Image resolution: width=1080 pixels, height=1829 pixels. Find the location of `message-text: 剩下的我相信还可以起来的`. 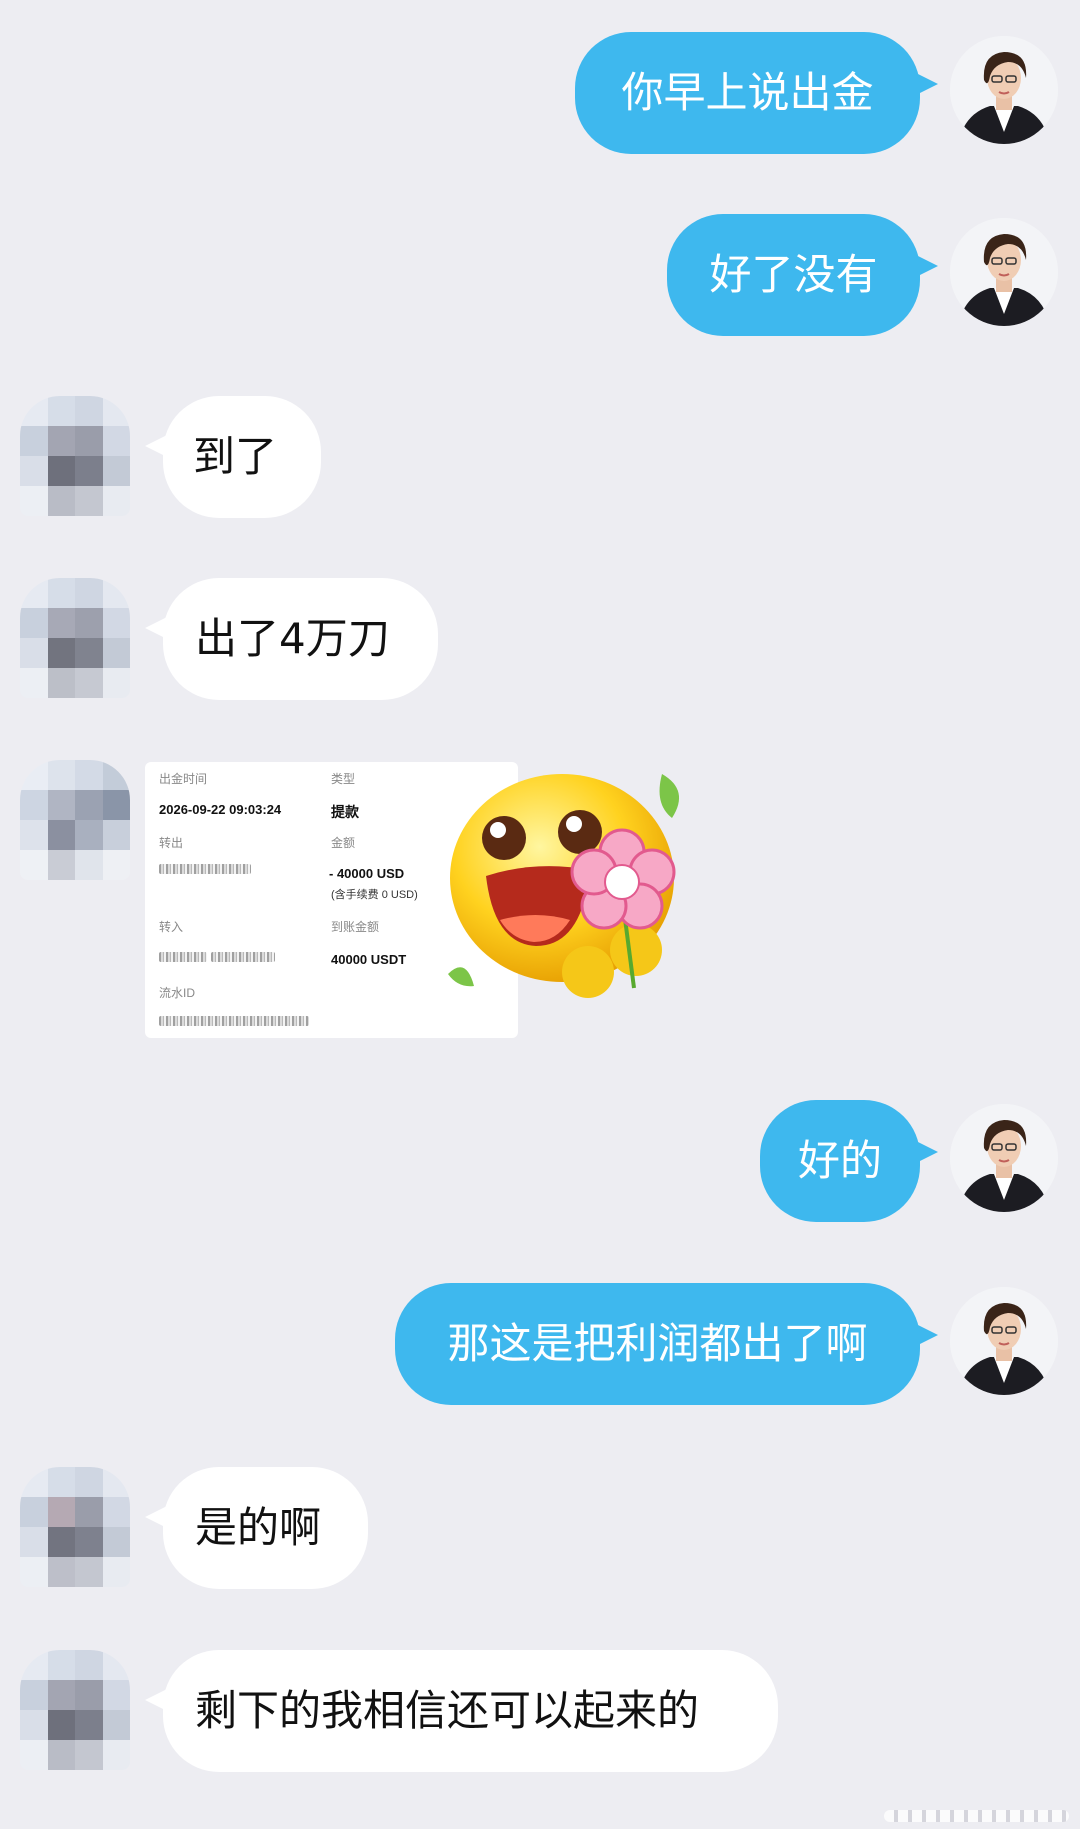

message-text: 剩下的我相信还可以起来的 is located at coordinates (447, 1710).